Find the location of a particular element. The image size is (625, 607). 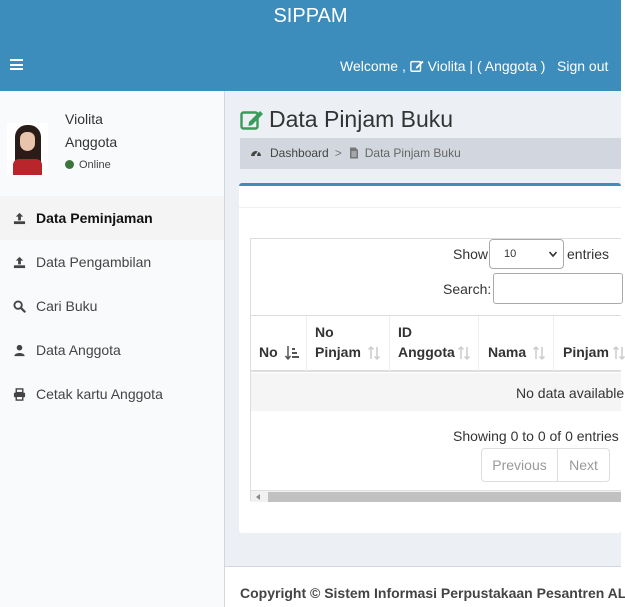

menu-toggle-icon is located at coordinates (16, 64).